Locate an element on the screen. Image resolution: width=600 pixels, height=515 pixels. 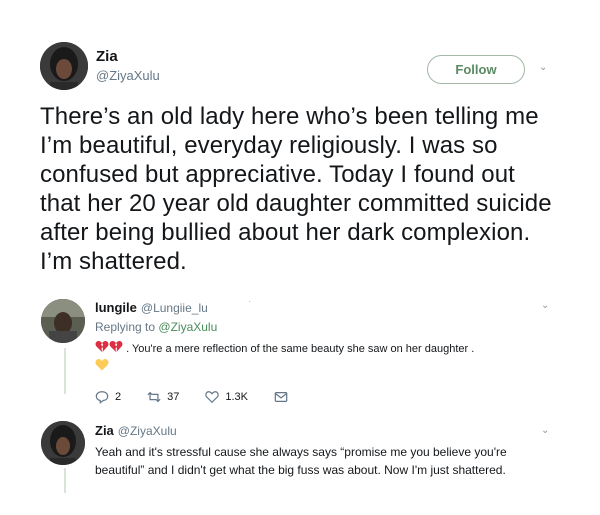
retweet-count: 37 is located at coordinates (173, 397).